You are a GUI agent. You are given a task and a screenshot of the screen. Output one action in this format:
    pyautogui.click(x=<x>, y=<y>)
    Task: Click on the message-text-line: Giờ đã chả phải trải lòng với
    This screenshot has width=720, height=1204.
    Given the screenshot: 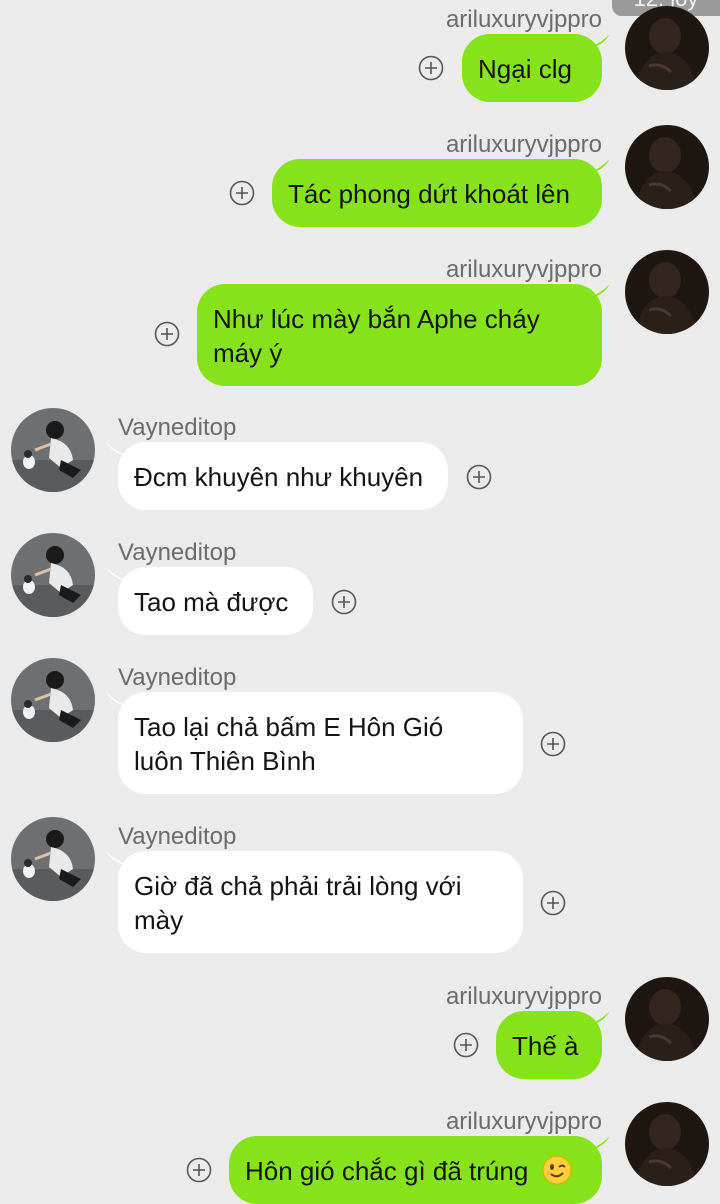 What is the action you would take?
    pyautogui.click(x=298, y=886)
    